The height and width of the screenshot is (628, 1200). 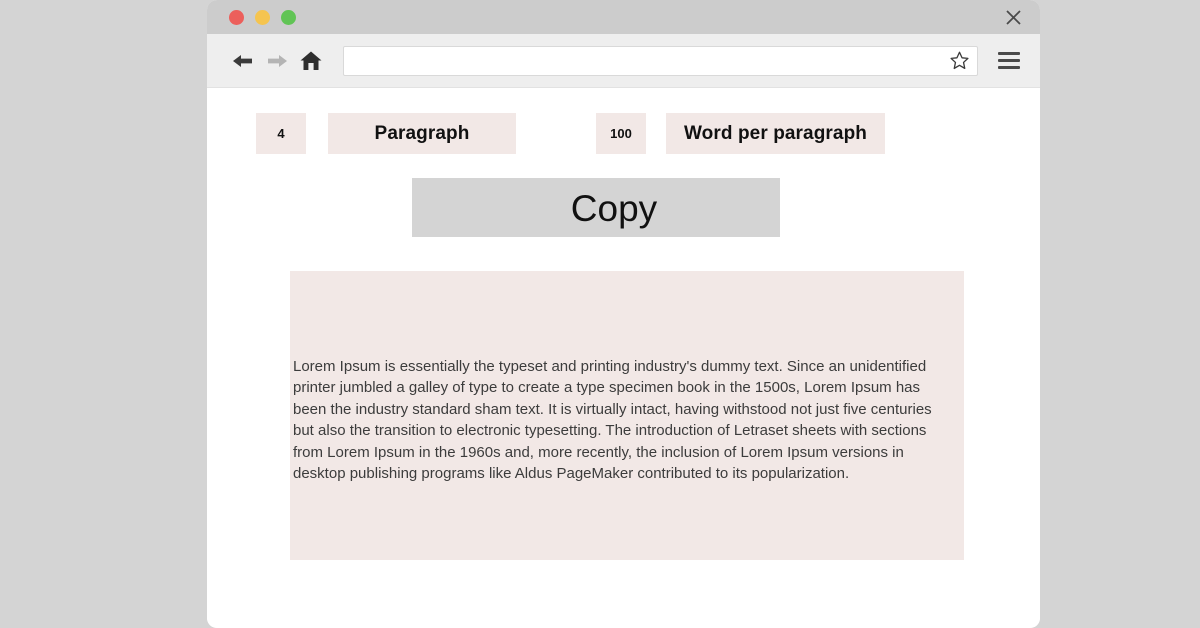 I want to click on navigation-icon-group, so click(x=277, y=61).